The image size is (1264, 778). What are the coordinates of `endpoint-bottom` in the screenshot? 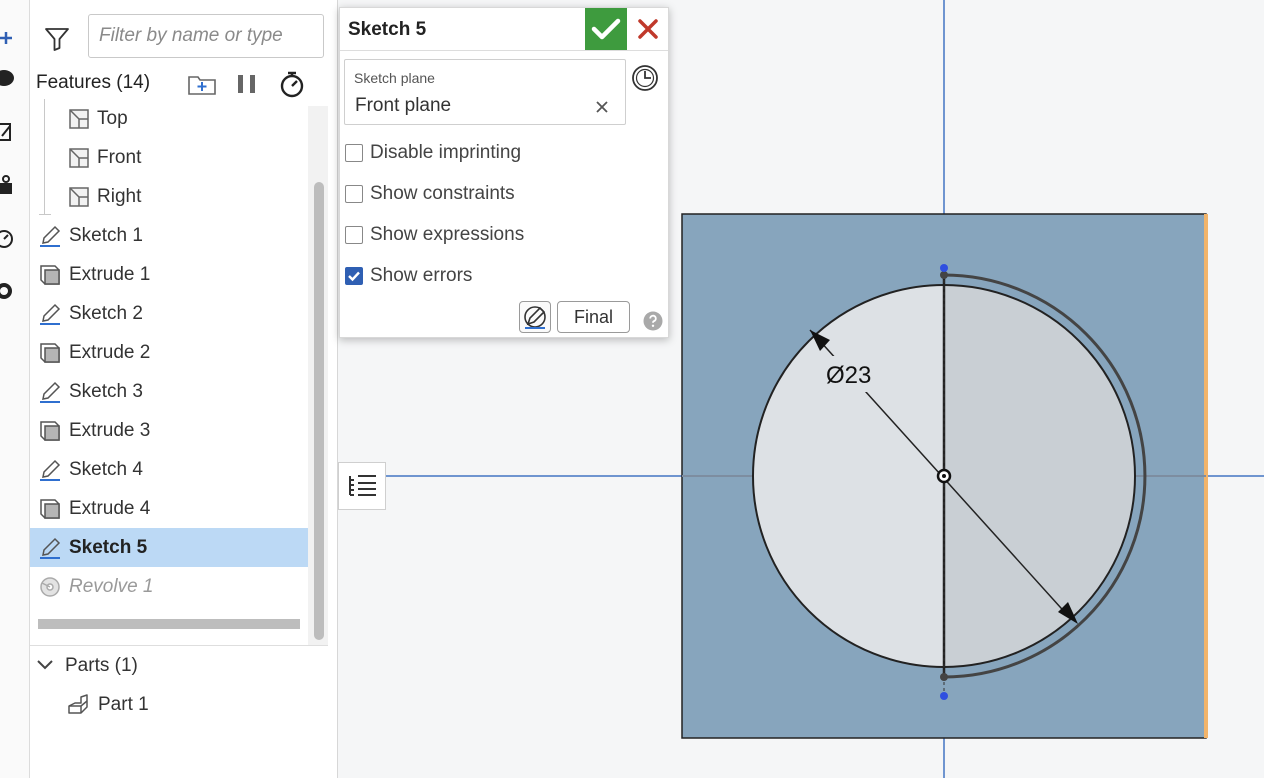 It's located at (944, 677).